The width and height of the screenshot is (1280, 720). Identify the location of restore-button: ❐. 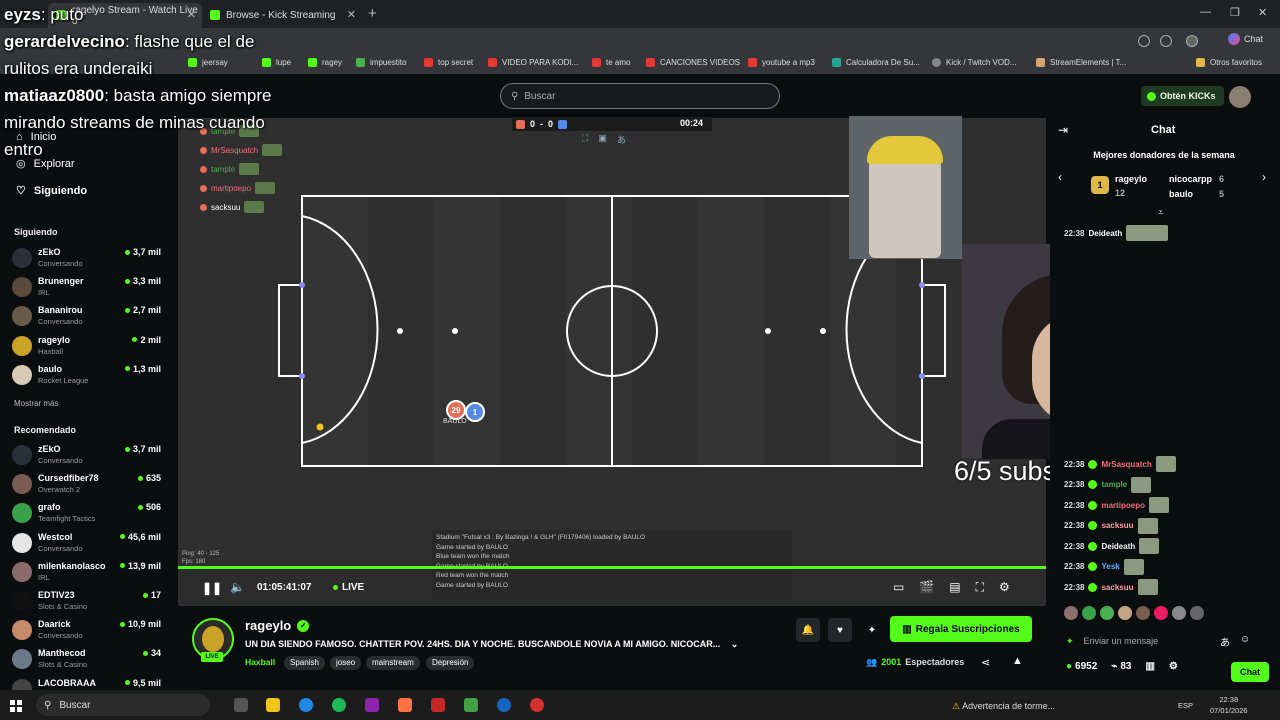
(1235, 12).